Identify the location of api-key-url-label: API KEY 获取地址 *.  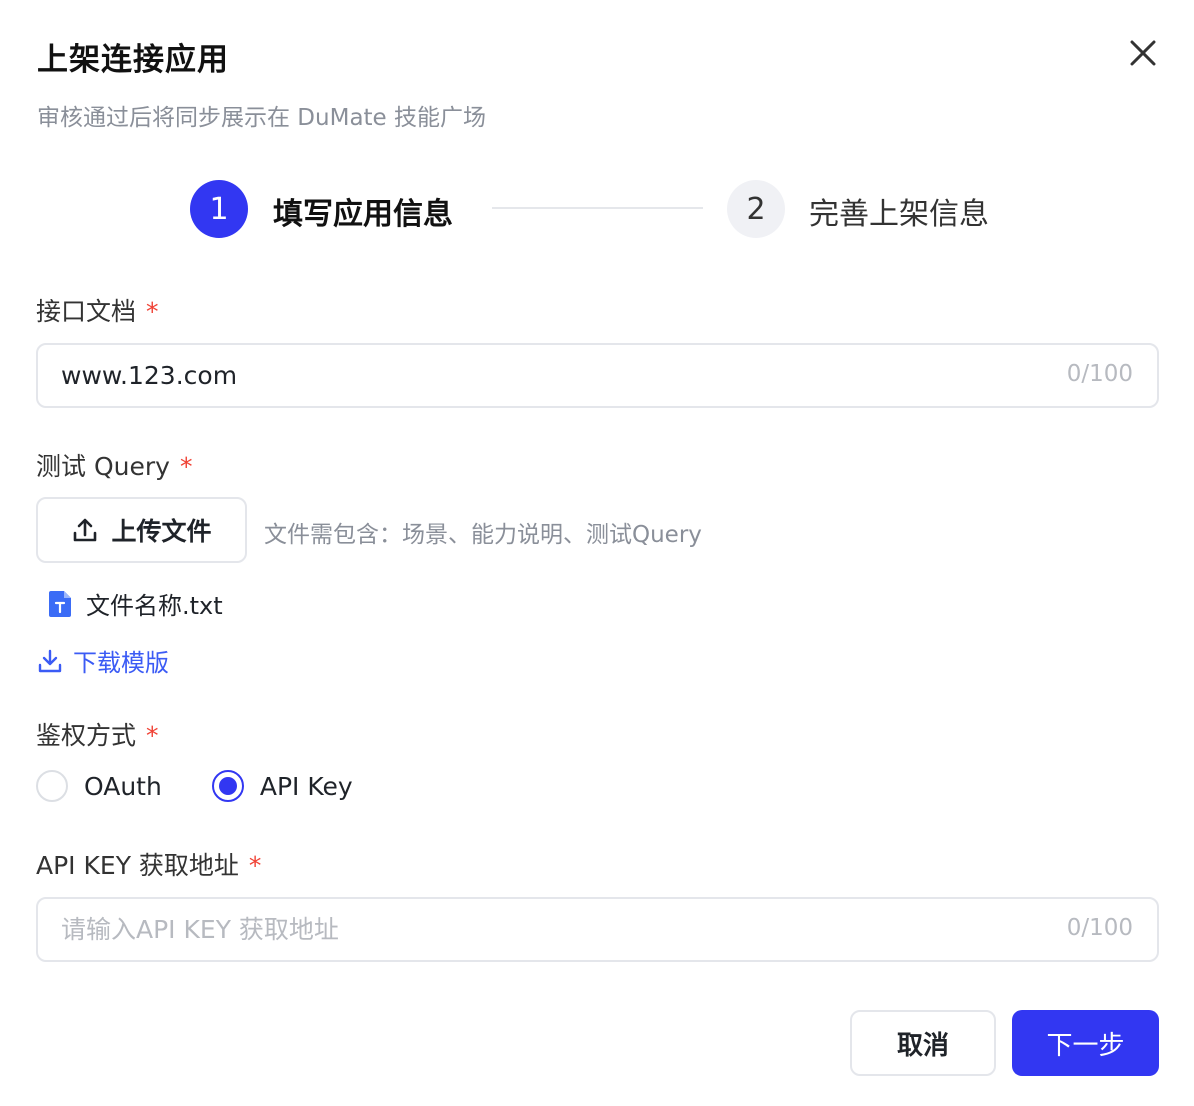
(148, 864).